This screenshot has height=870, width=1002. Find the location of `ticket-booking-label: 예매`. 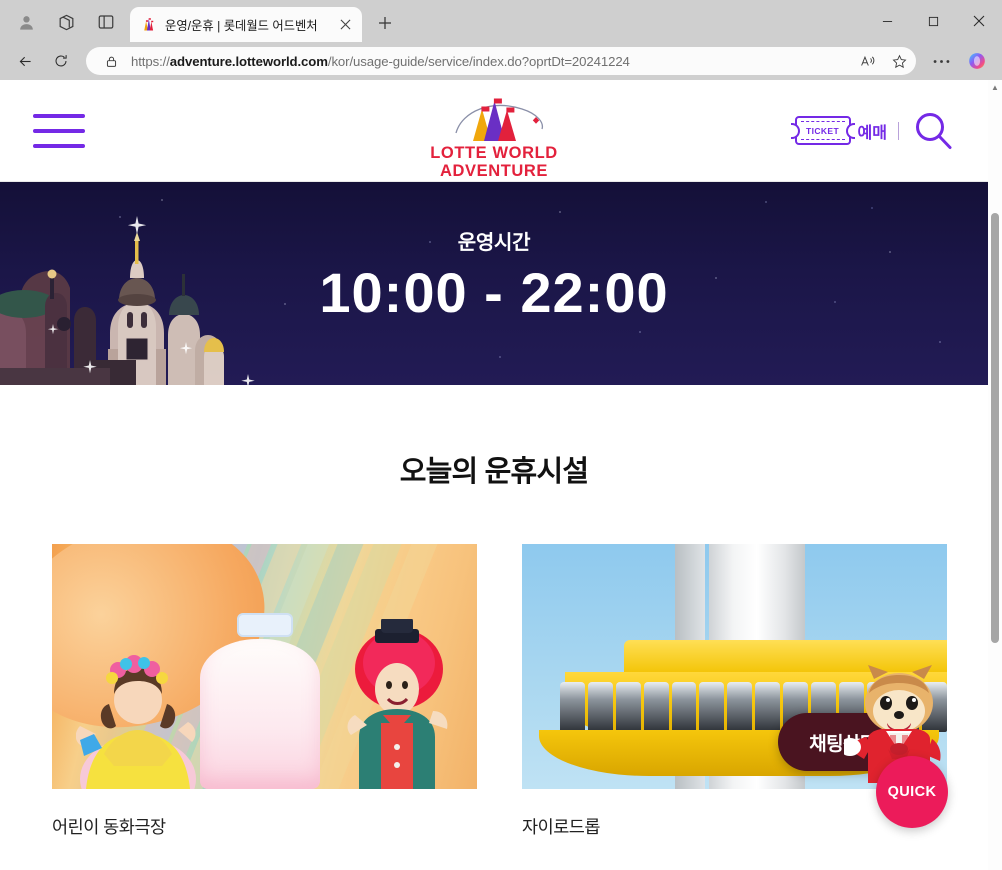

ticket-booking-label: 예매 is located at coordinates (872, 133).